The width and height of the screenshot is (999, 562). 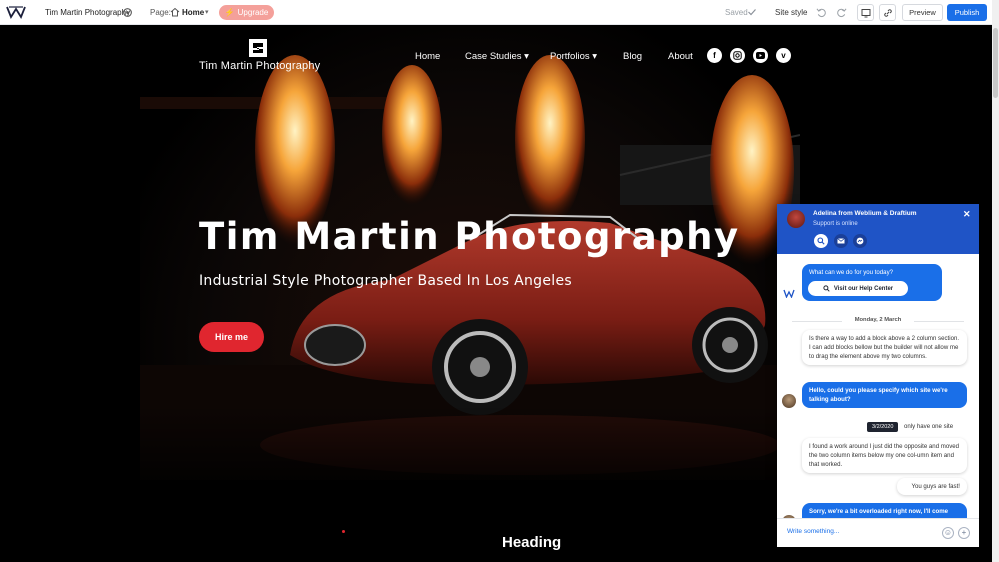 What do you see at coordinates (939, 321) in the screenshot?
I see `divider-line` at bounding box center [939, 321].